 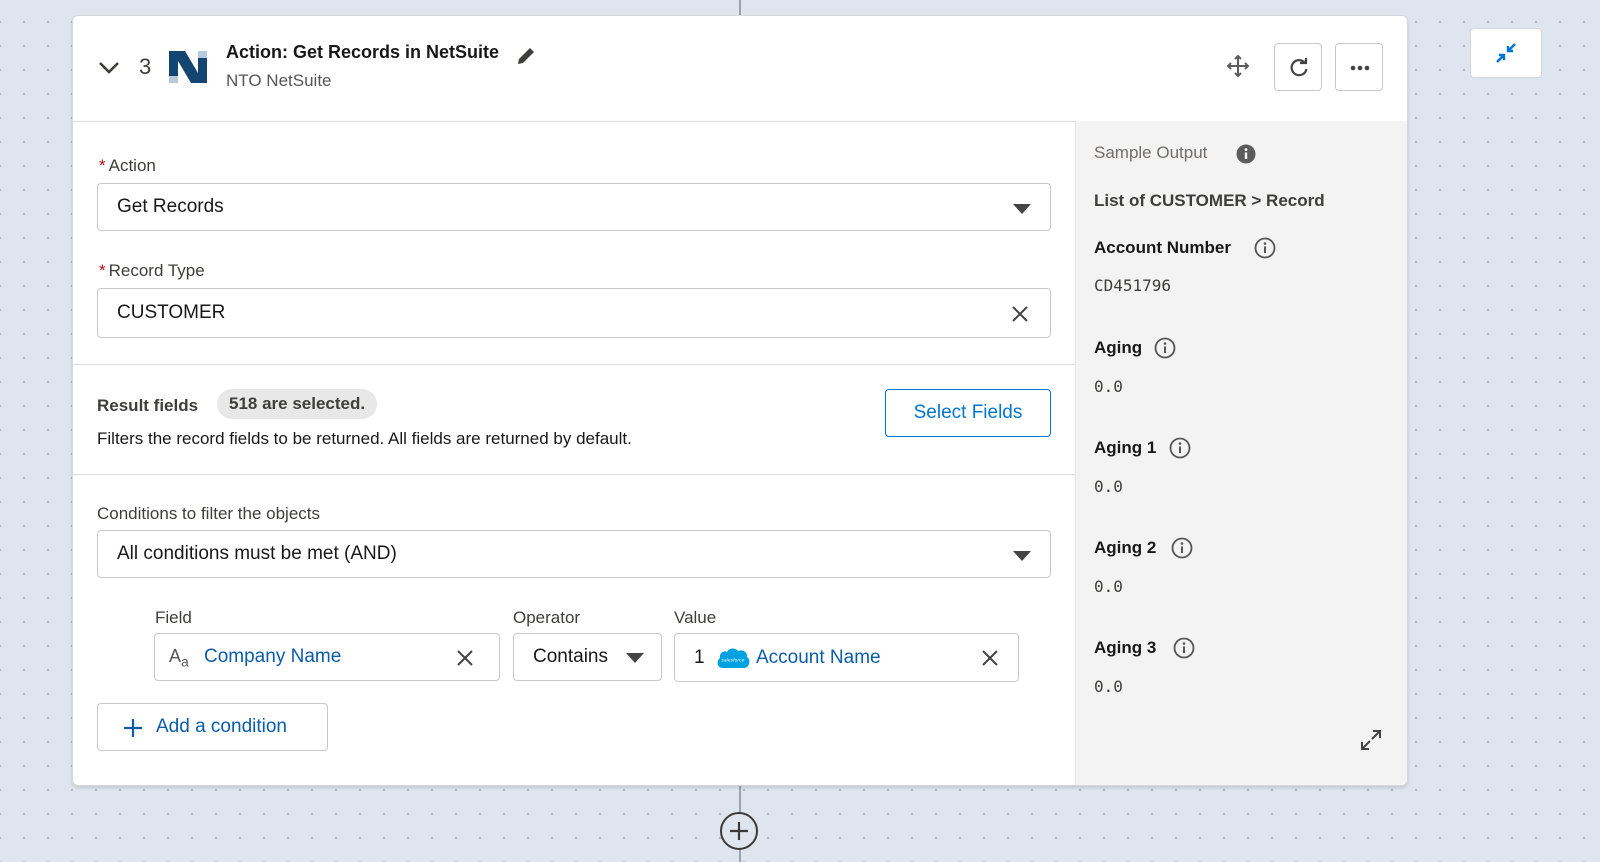 What do you see at coordinates (526, 56) in the screenshot?
I see `pencil-icon` at bounding box center [526, 56].